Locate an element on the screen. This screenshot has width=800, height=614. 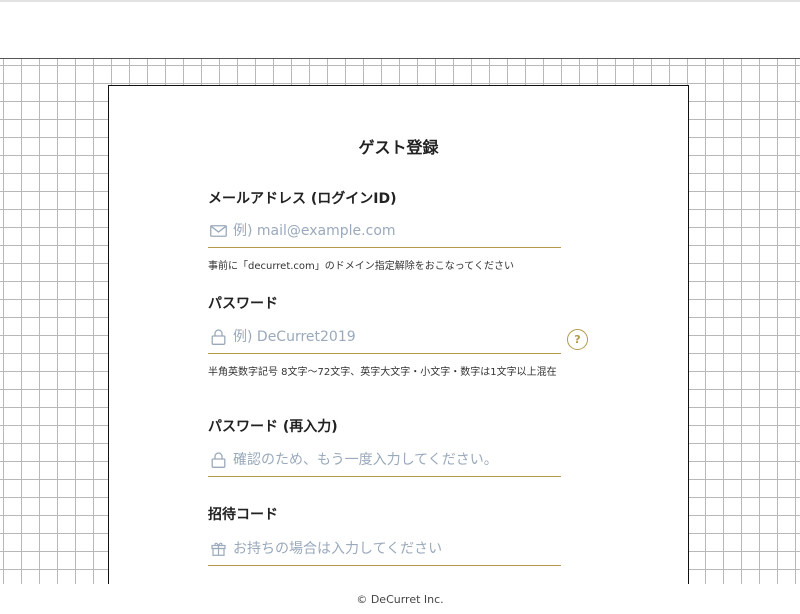
password-confirm-field is located at coordinates (384, 460).